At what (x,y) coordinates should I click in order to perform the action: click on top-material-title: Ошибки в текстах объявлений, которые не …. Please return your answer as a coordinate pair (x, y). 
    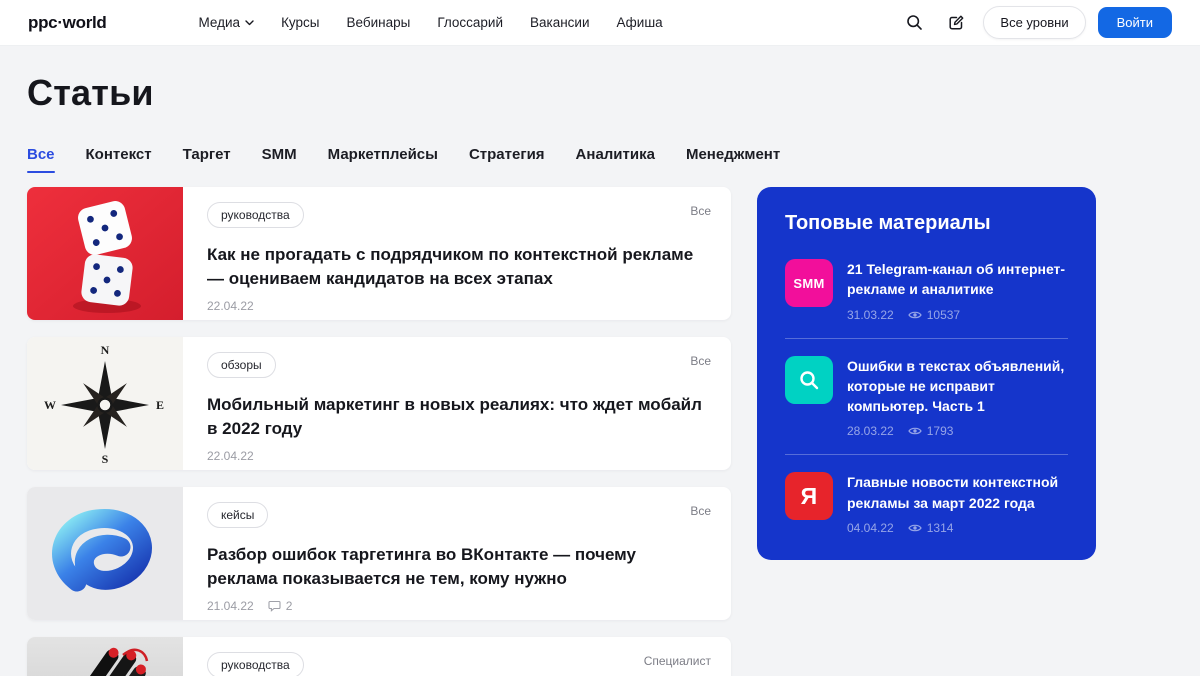
    Looking at the image, I should click on (957, 386).